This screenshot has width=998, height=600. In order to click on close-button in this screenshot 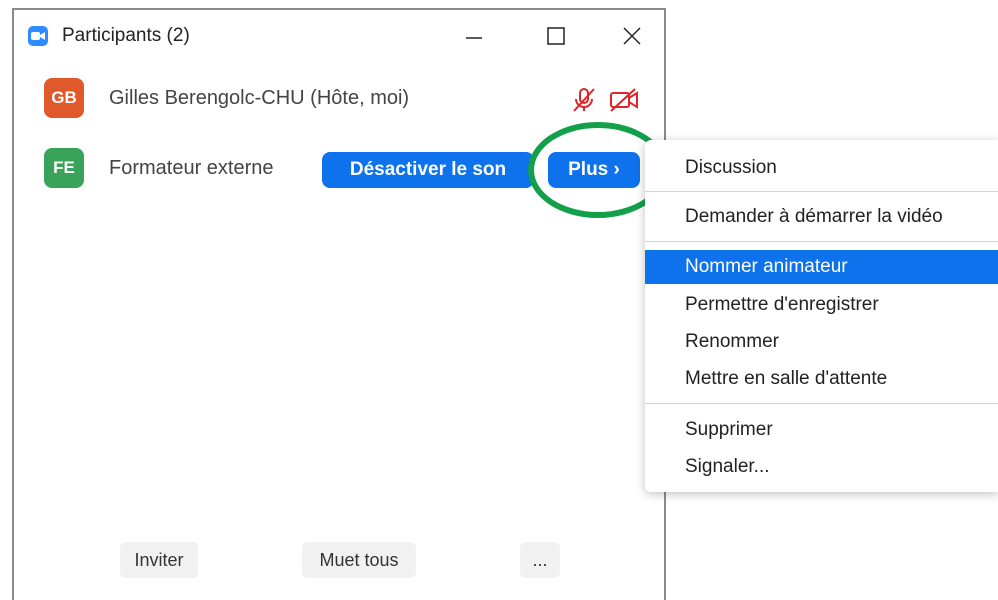, I will do `click(632, 36)`.